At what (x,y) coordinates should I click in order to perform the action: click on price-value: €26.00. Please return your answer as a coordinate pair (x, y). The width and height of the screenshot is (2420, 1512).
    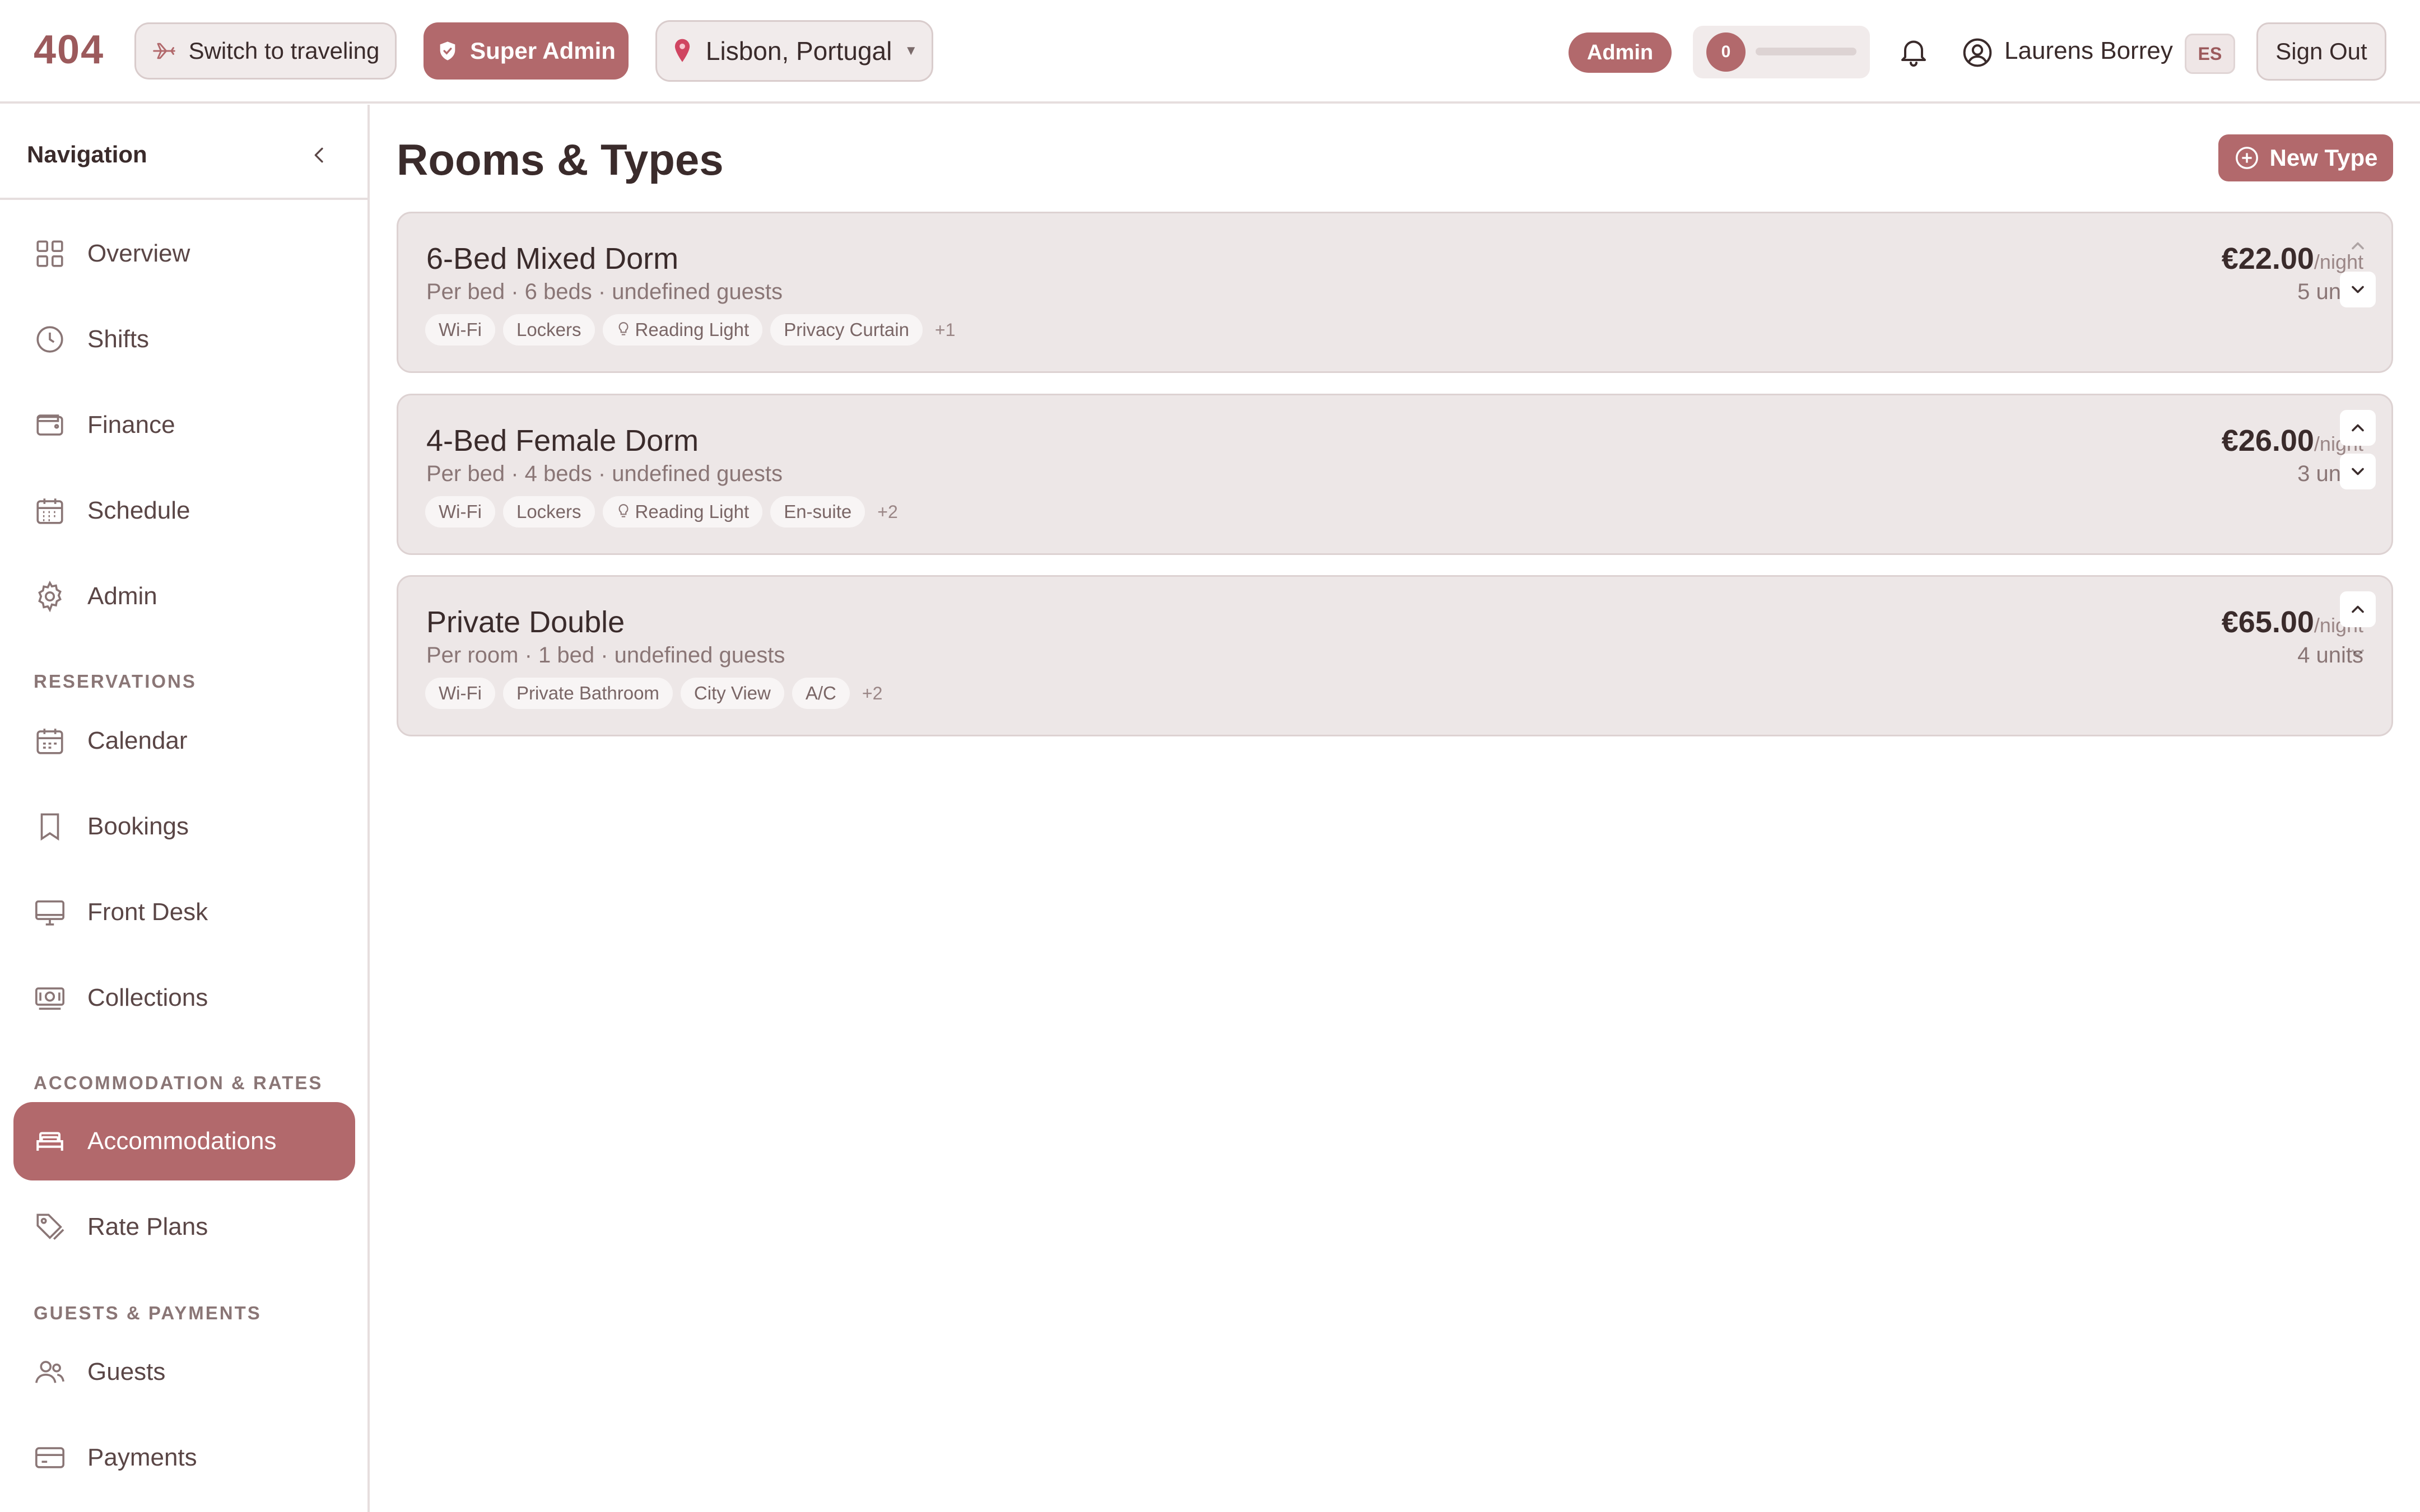
    Looking at the image, I should click on (2268, 441).